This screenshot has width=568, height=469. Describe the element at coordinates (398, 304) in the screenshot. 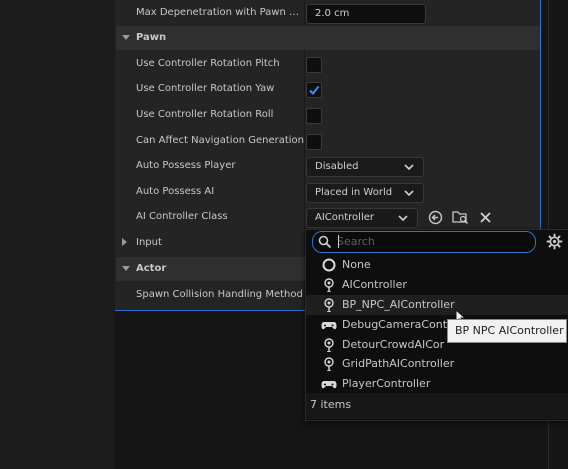

I see `class-item-label: BP_NPC_AIController` at that location.